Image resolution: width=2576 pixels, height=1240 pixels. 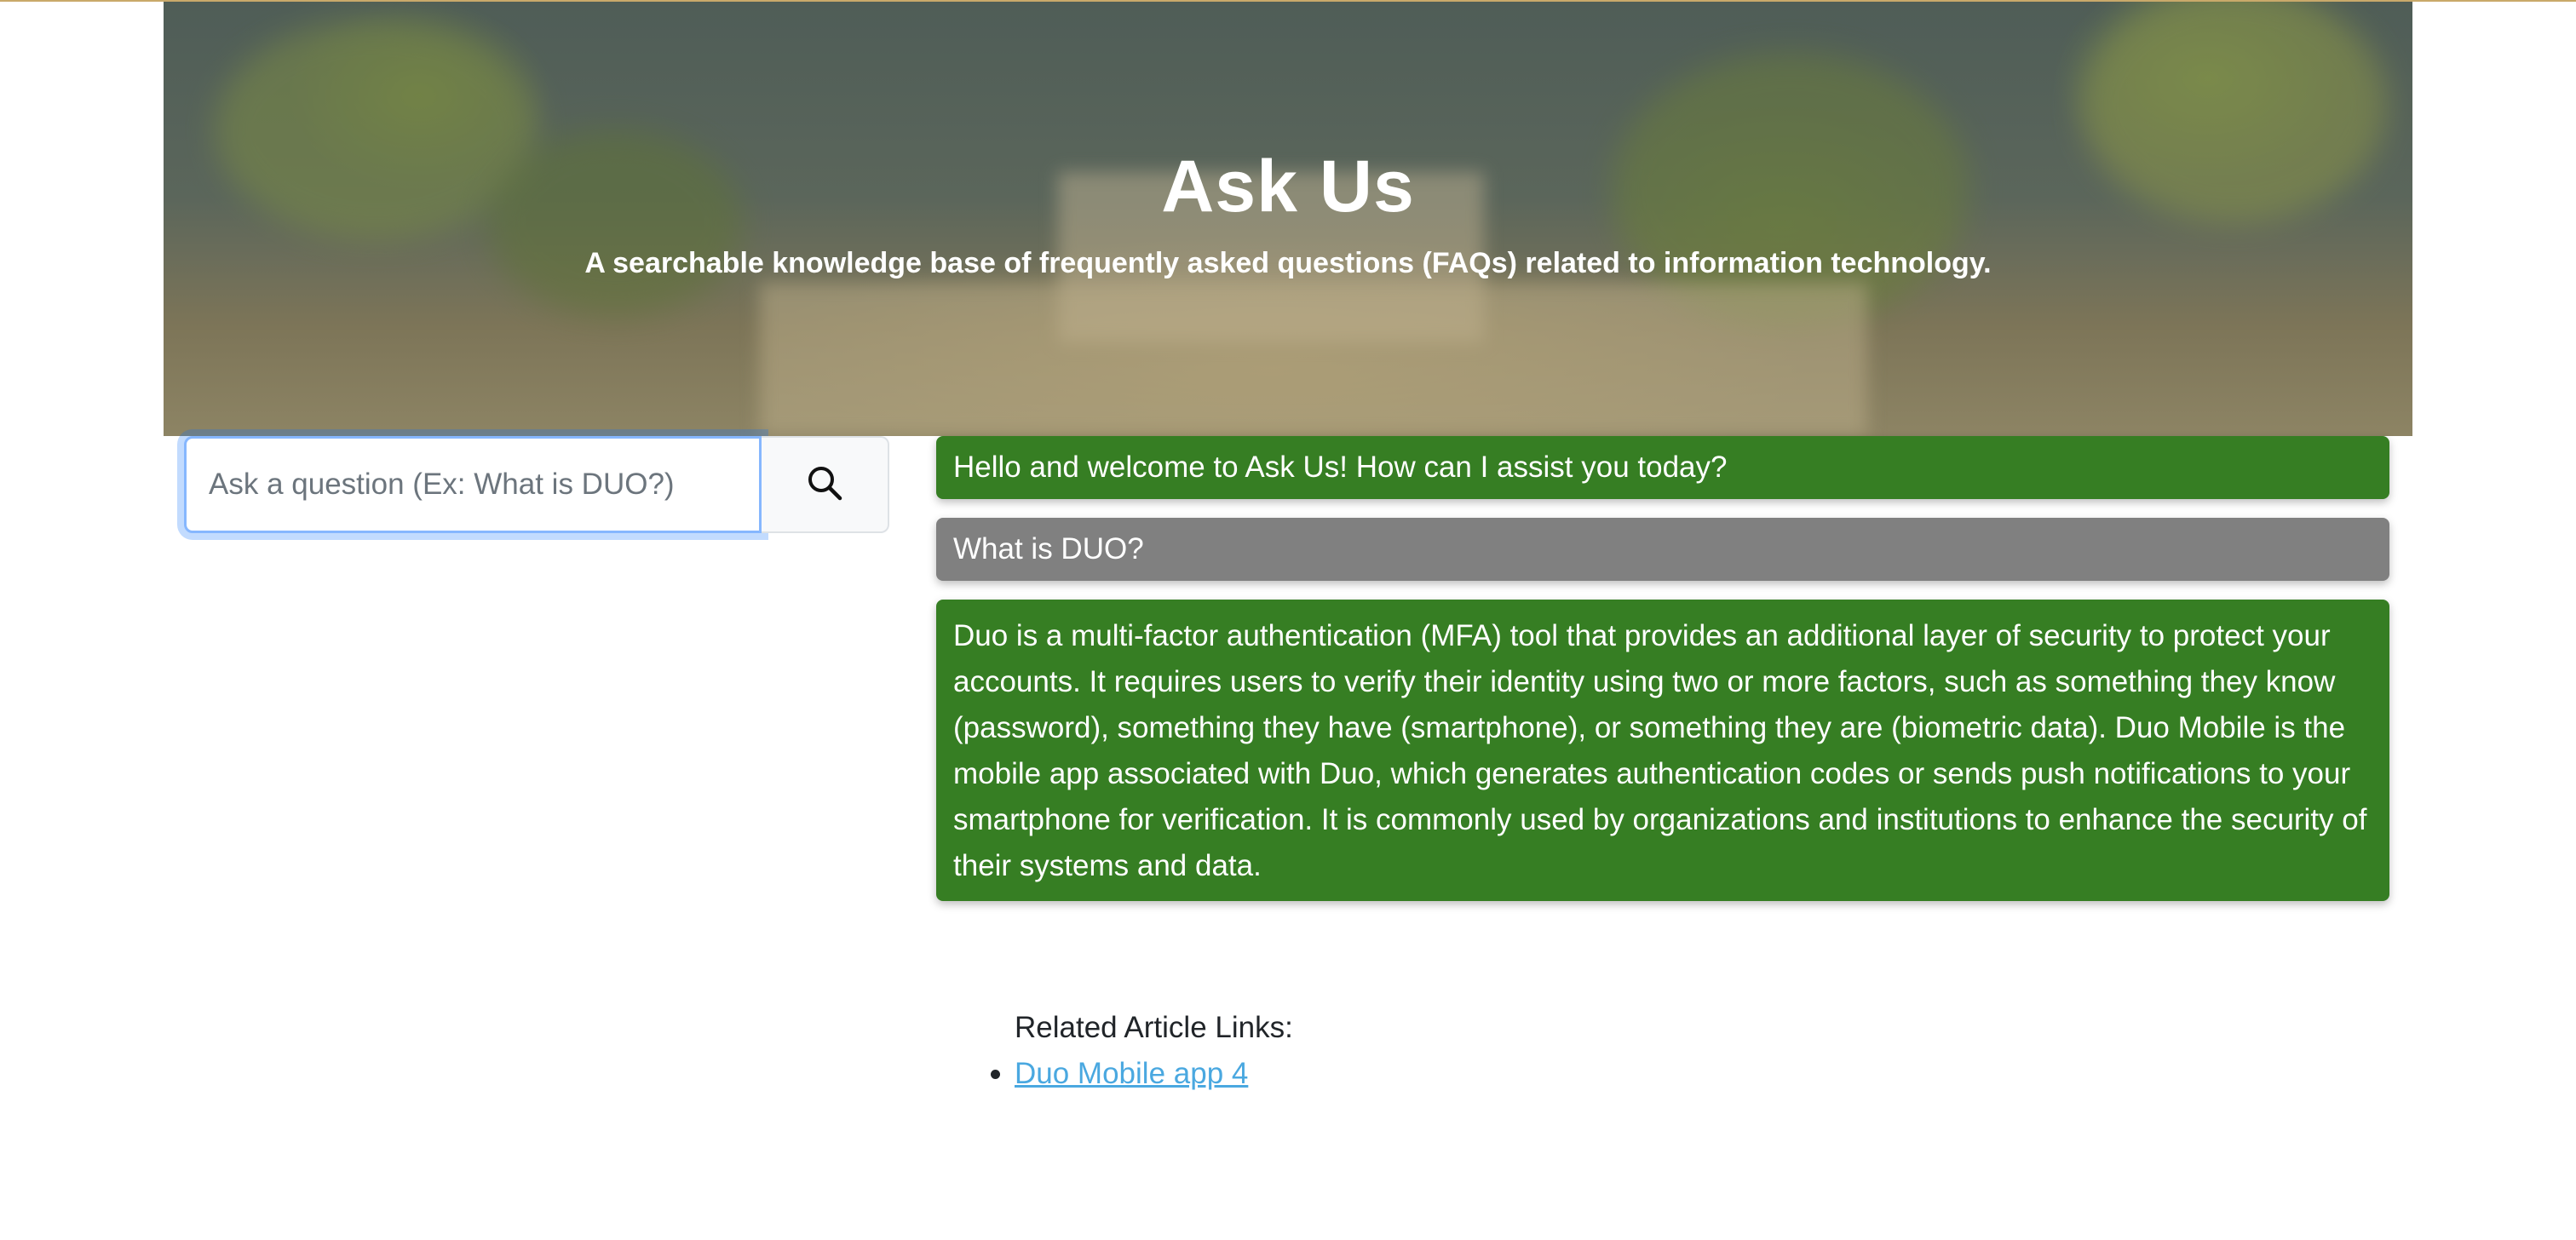 I want to click on hero-building, so click(x=1313, y=359).